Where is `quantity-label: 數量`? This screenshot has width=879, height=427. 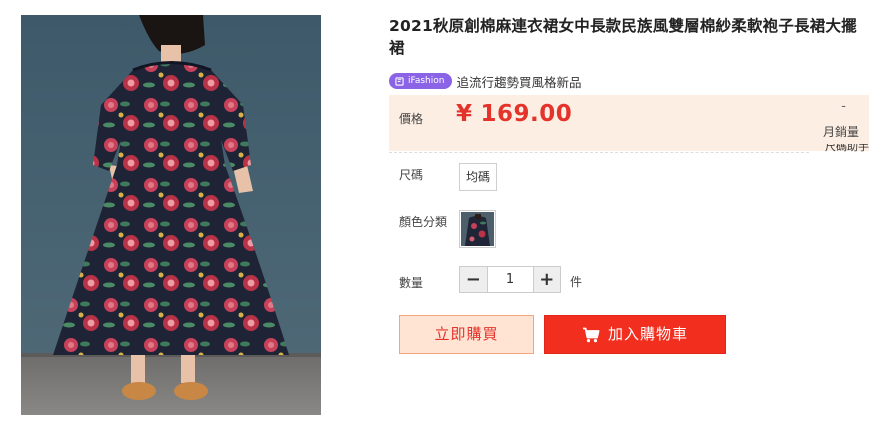 quantity-label: 數量 is located at coordinates (411, 283).